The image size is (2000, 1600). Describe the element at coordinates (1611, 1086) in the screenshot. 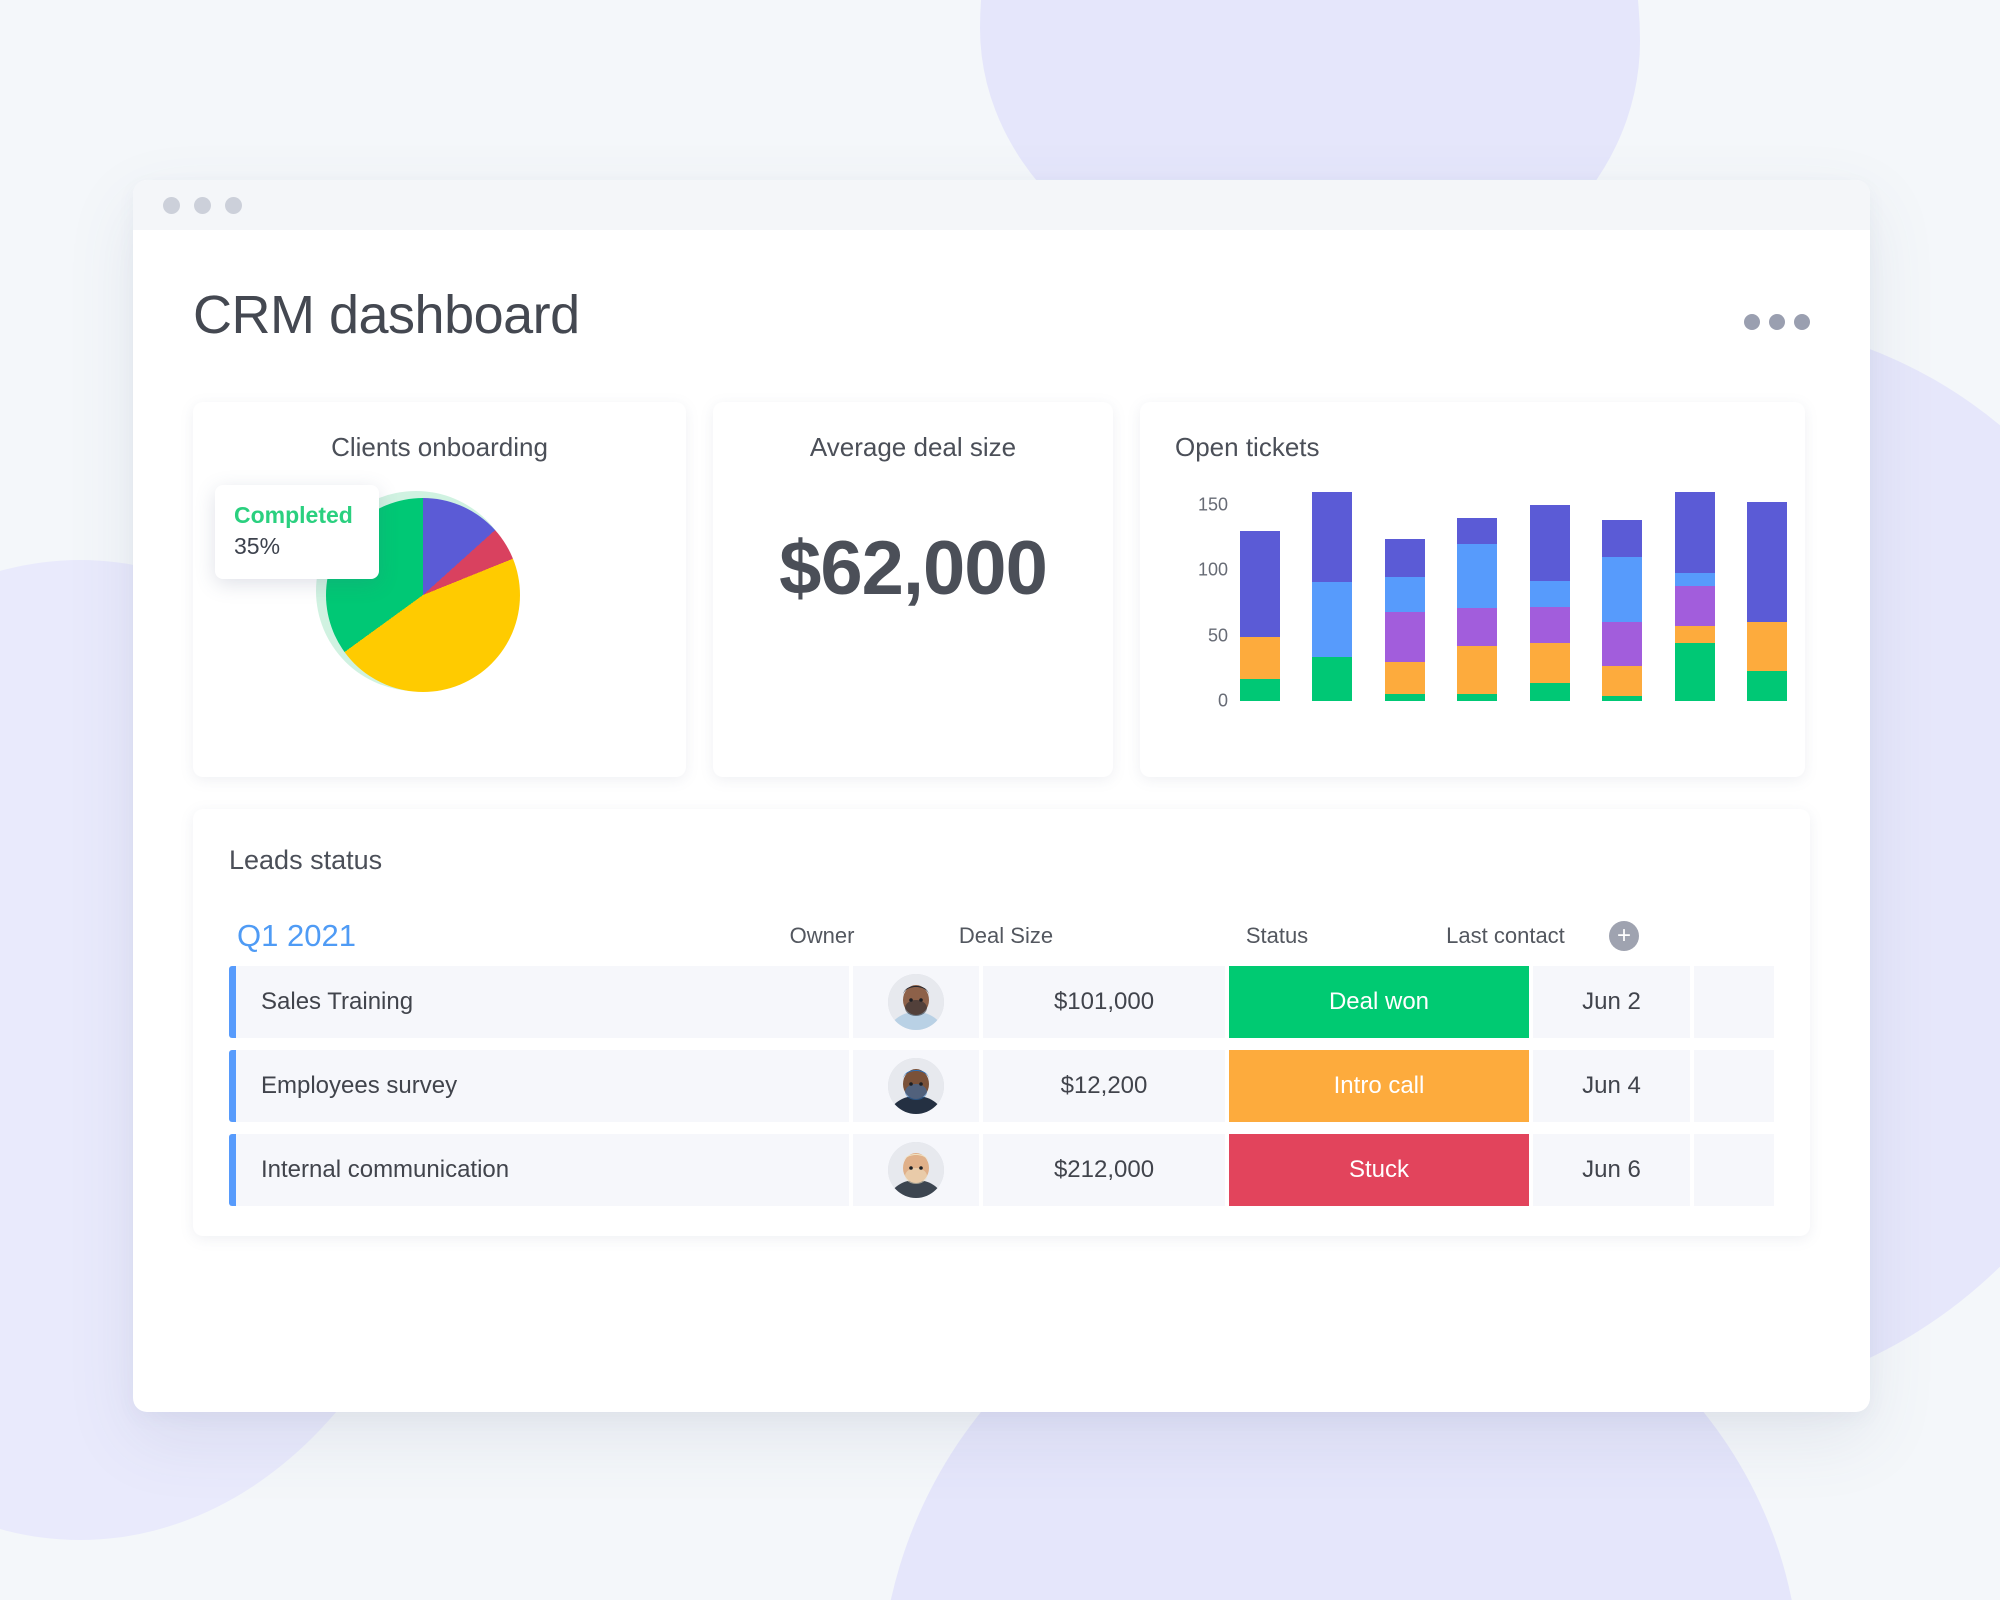

I see `cell-last-contact: Jun 4` at that location.